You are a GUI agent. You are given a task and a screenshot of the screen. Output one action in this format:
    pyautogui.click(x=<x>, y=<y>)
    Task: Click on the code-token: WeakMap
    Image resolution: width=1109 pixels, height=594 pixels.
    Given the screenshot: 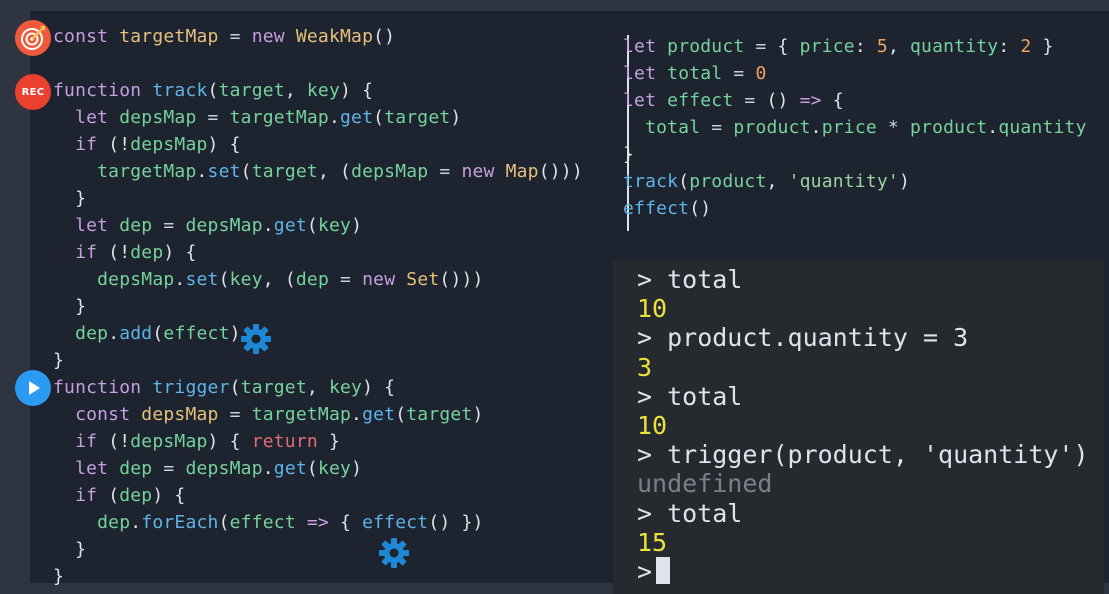 What is the action you would take?
    pyautogui.click(x=334, y=36)
    